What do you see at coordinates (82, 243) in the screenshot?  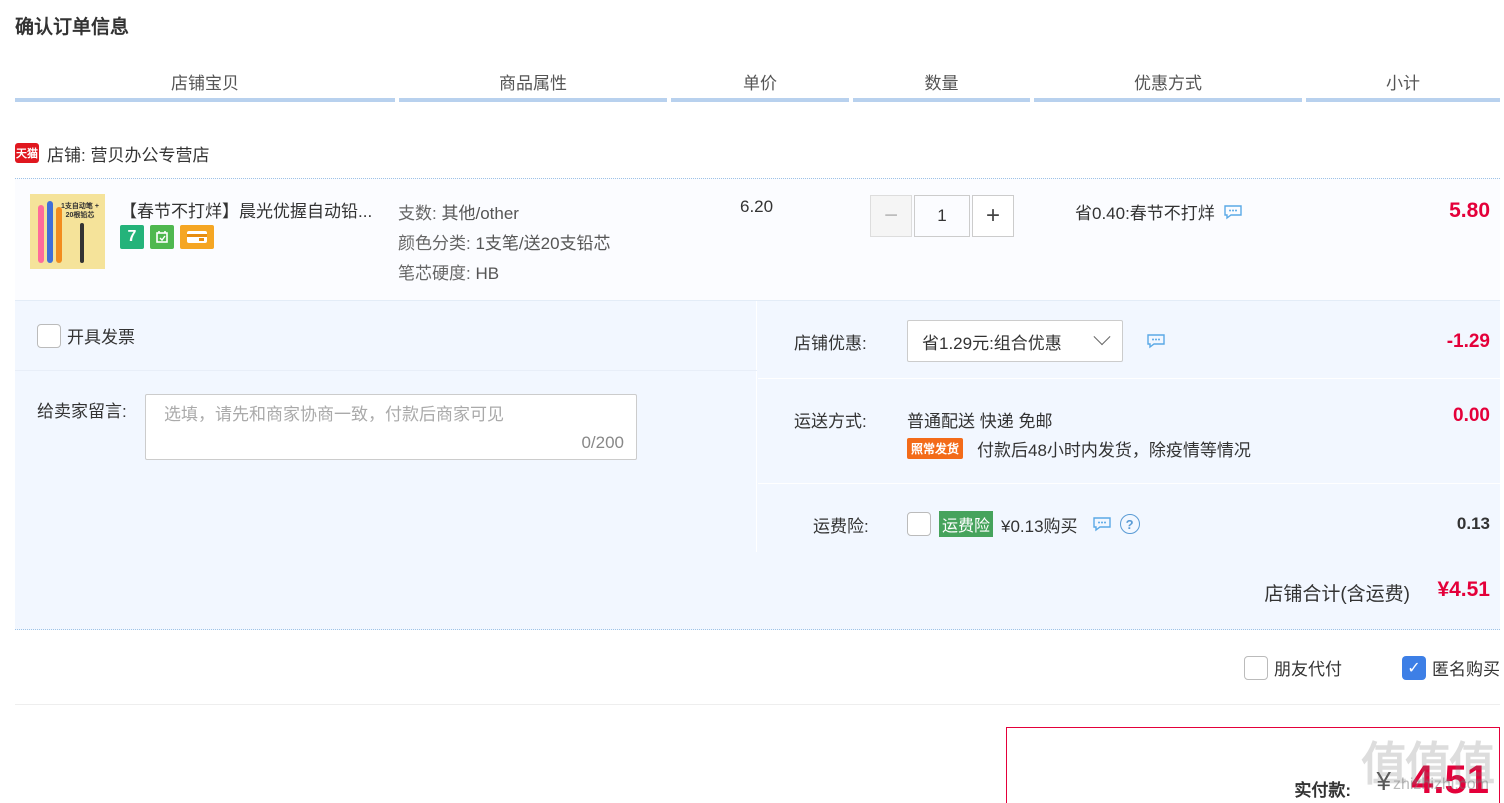 I see `lead-image` at bounding box center [82, 243].